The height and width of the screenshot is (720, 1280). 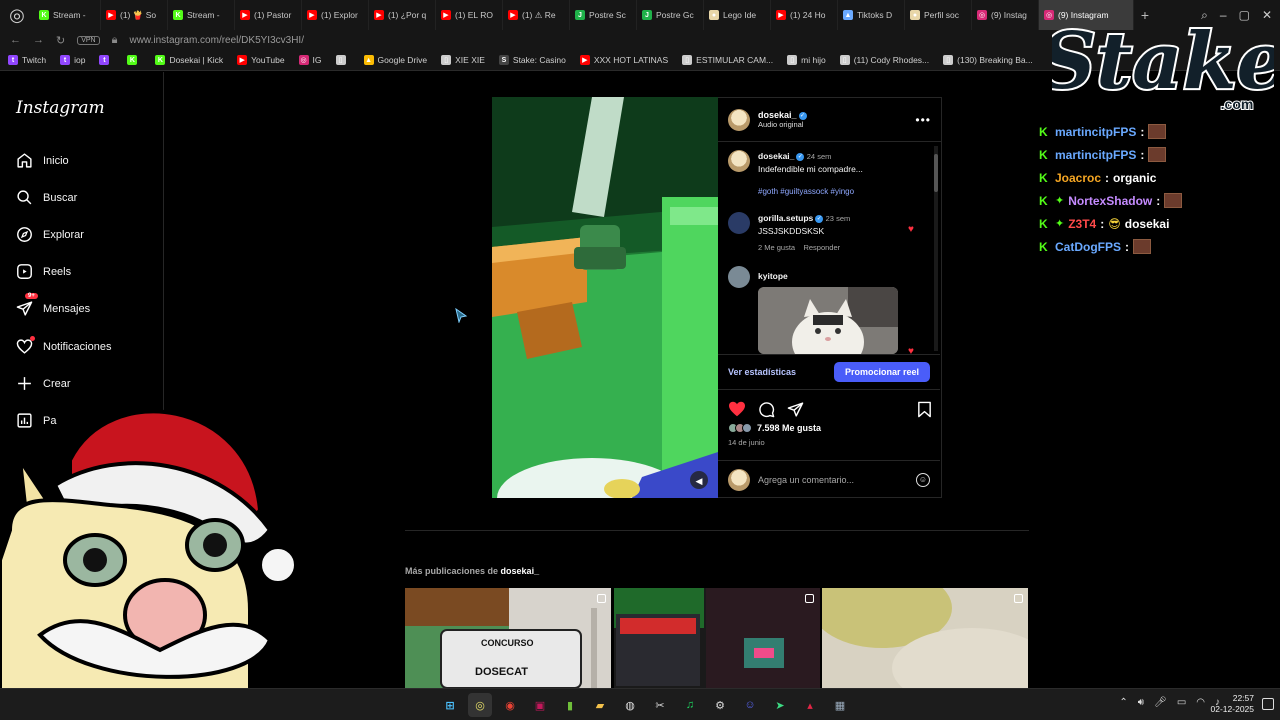 I want to click on instagram-logo: Instagram, so click(x=60, y=108).